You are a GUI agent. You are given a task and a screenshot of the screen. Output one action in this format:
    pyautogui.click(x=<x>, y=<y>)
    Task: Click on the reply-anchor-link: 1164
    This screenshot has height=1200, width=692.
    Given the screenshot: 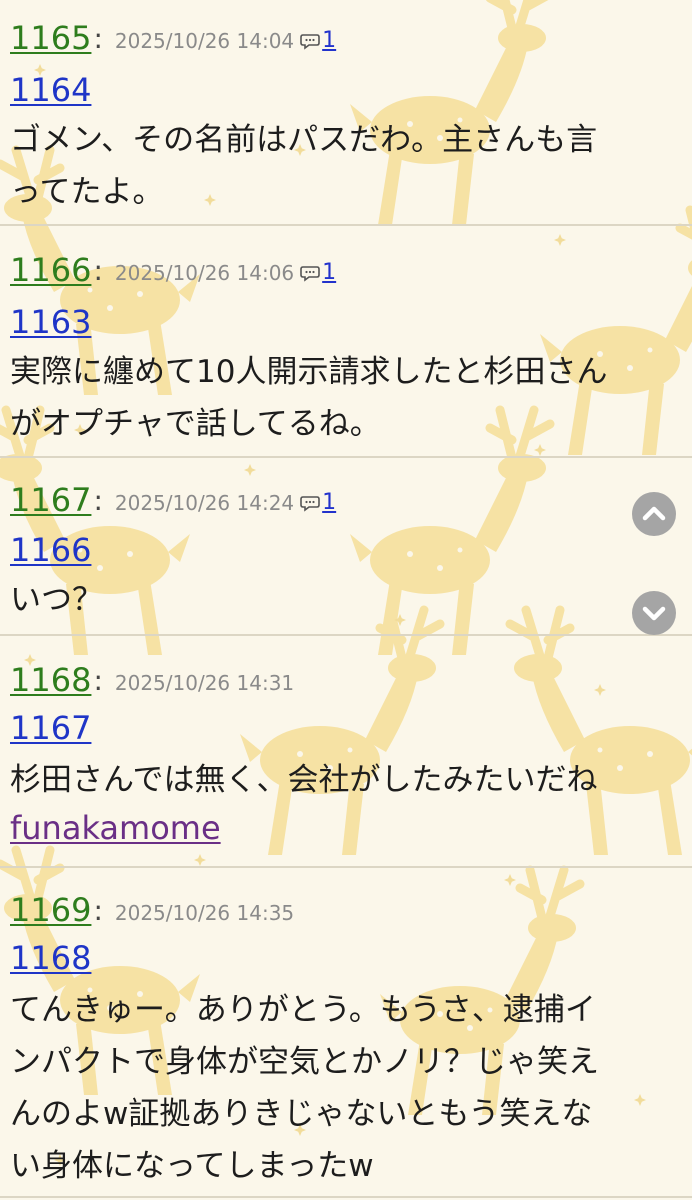 What is the action you would take?
    pyautogui.click(x=50, y=90)
    